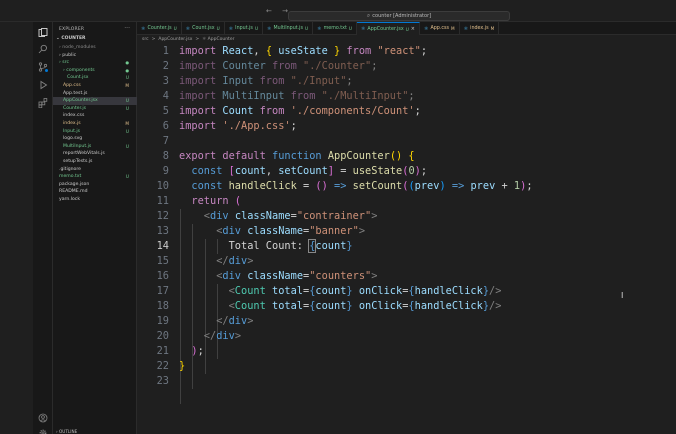  I want to click on search-icon, so click(43, 49).